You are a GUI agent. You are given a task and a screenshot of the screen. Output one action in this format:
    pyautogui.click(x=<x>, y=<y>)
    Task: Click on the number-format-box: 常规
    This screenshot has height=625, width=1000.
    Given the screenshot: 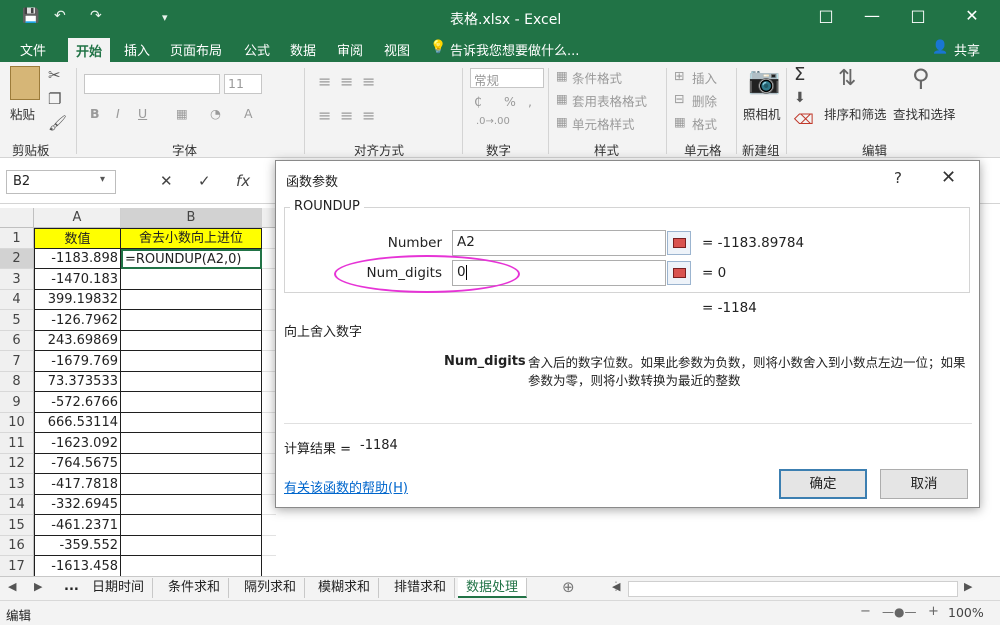 What is the action you would take?
    pyautogui.click(x=507, y=78)
    